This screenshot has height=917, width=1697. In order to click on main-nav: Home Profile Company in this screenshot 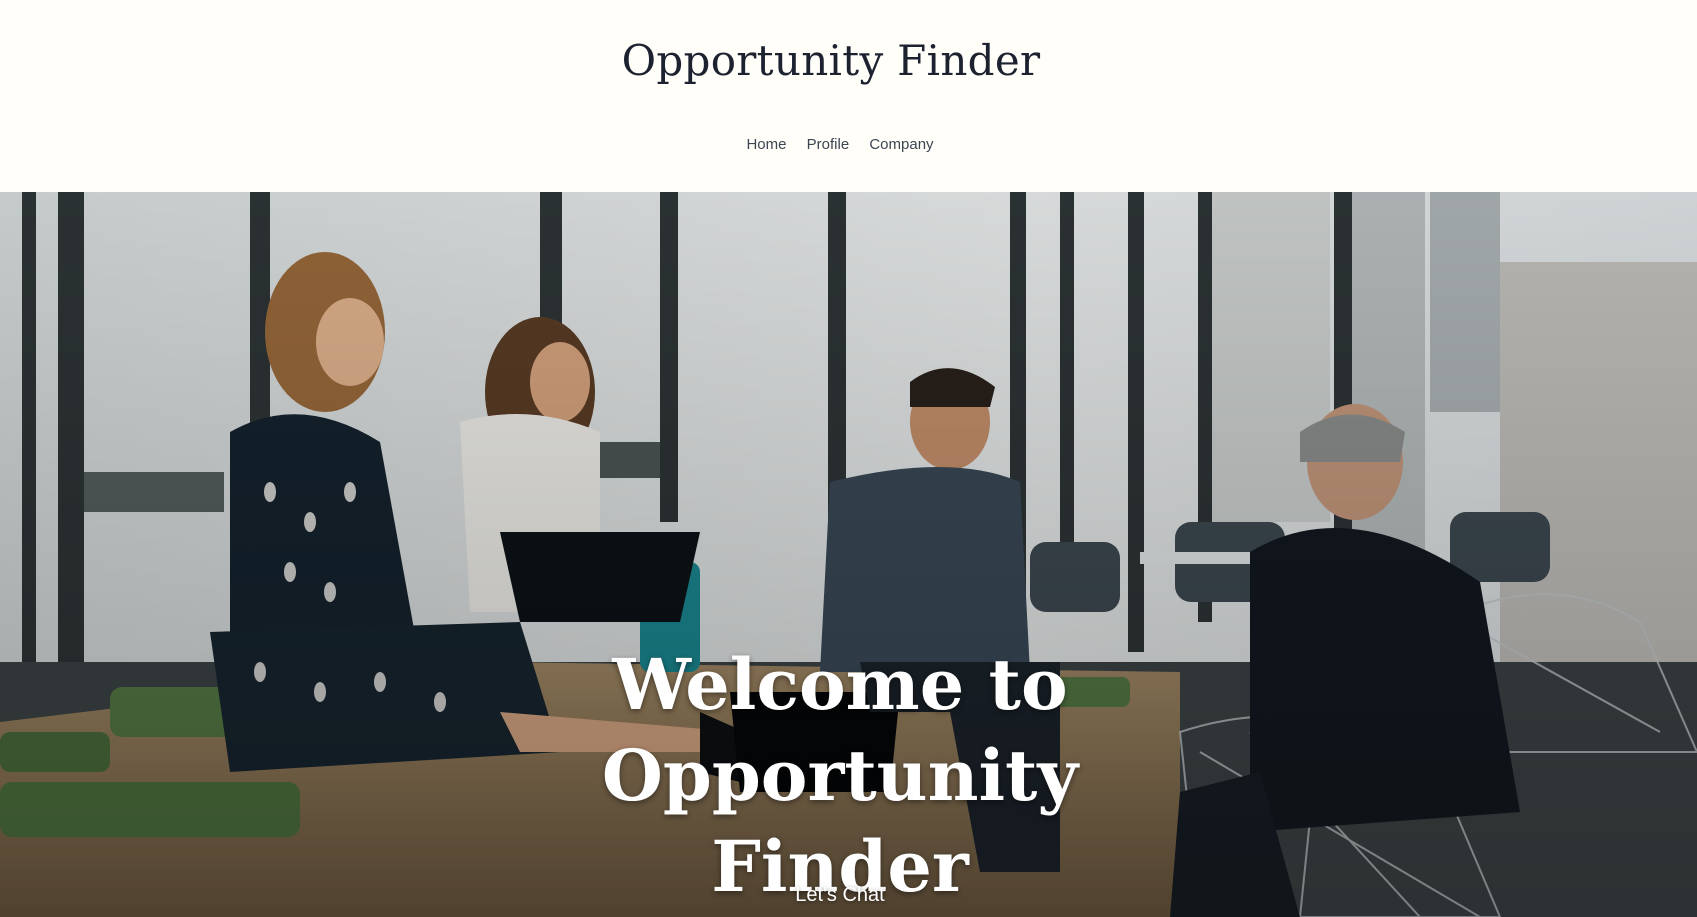, I will do `click(840, 144)`.